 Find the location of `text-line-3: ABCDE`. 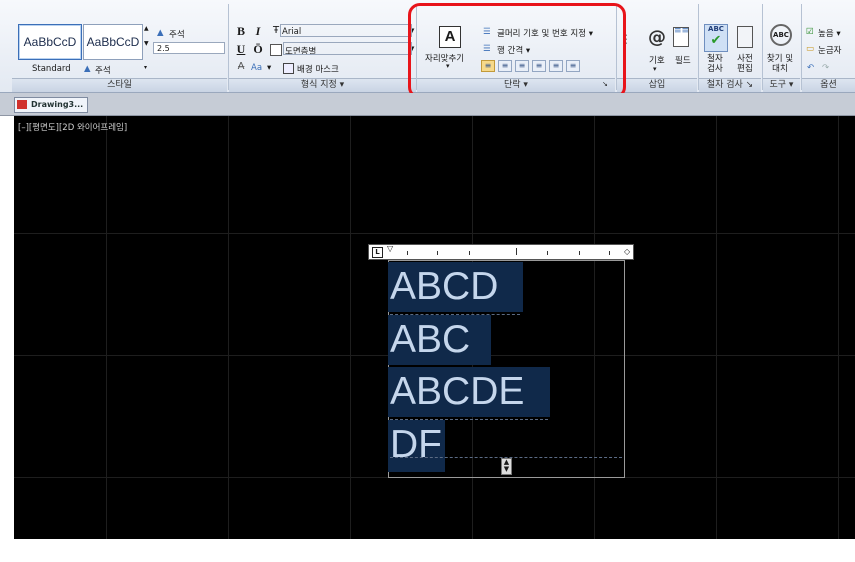

text-line-3: ABCDE is located at coordinates (469, 392).